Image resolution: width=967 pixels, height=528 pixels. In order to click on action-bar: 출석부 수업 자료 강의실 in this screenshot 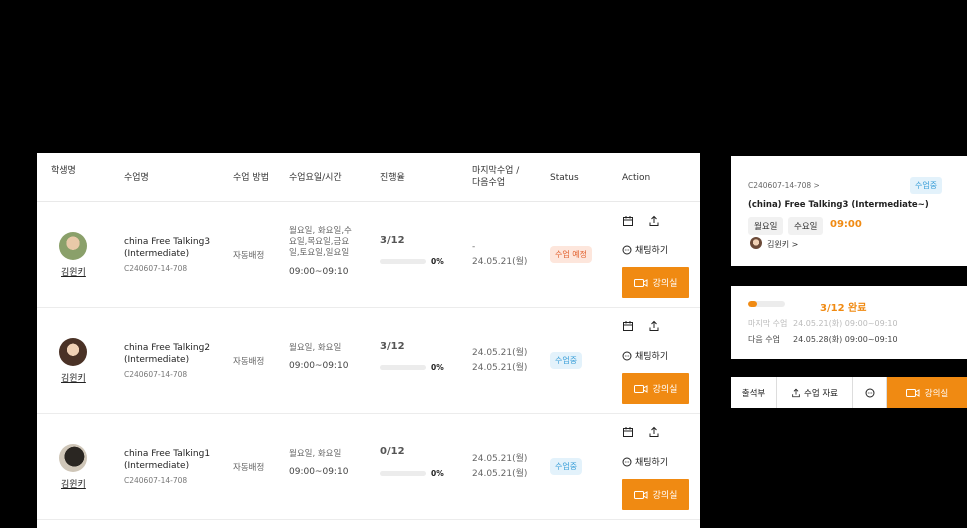, I will do `click(849, 392)`.